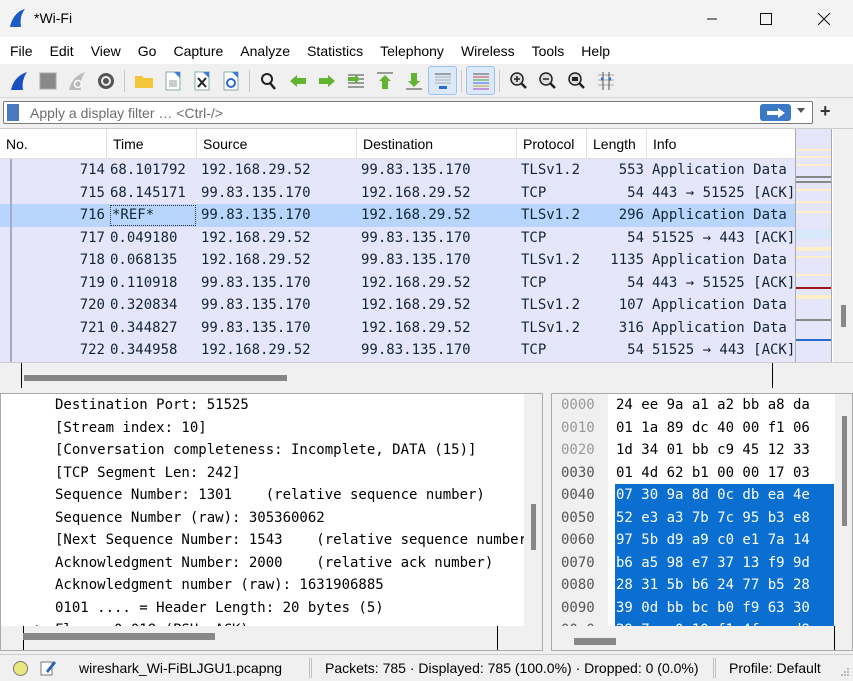 The image size is (853, 681). What do you see at coordinates (268, 80) in the screenshot?
I see `find-packet-button` at bounding box center [268, 80].